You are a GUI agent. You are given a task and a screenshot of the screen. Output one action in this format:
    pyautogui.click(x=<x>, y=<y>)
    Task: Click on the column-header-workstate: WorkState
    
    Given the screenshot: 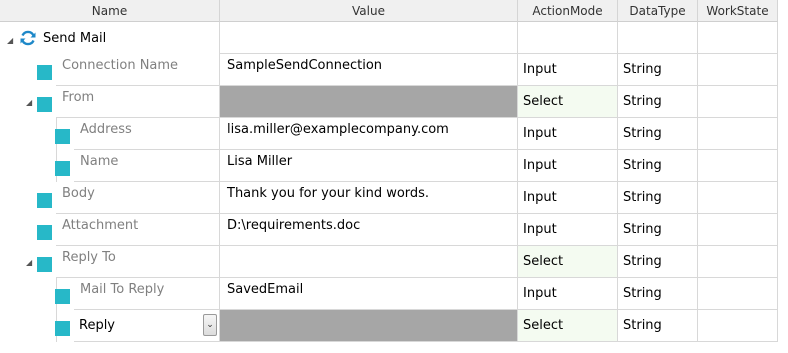 What is the action you would take?
    pyautogui.click(x=738, y=11)
    